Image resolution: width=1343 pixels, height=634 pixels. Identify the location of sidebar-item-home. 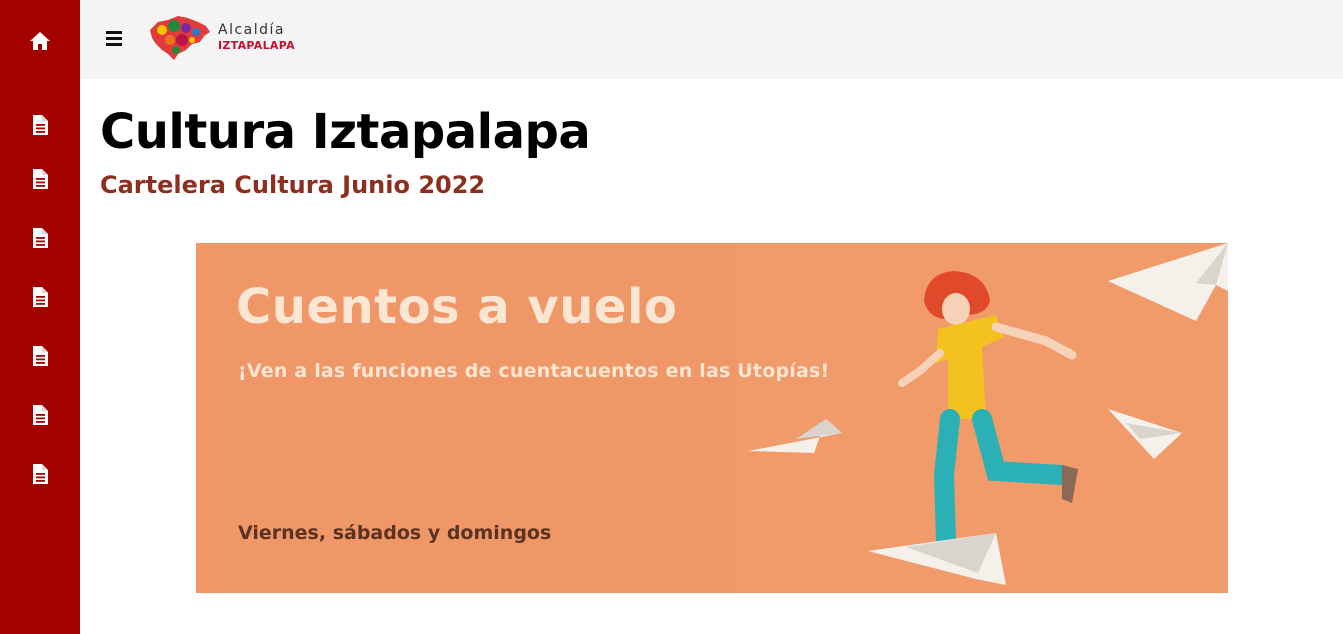
(40, 41).